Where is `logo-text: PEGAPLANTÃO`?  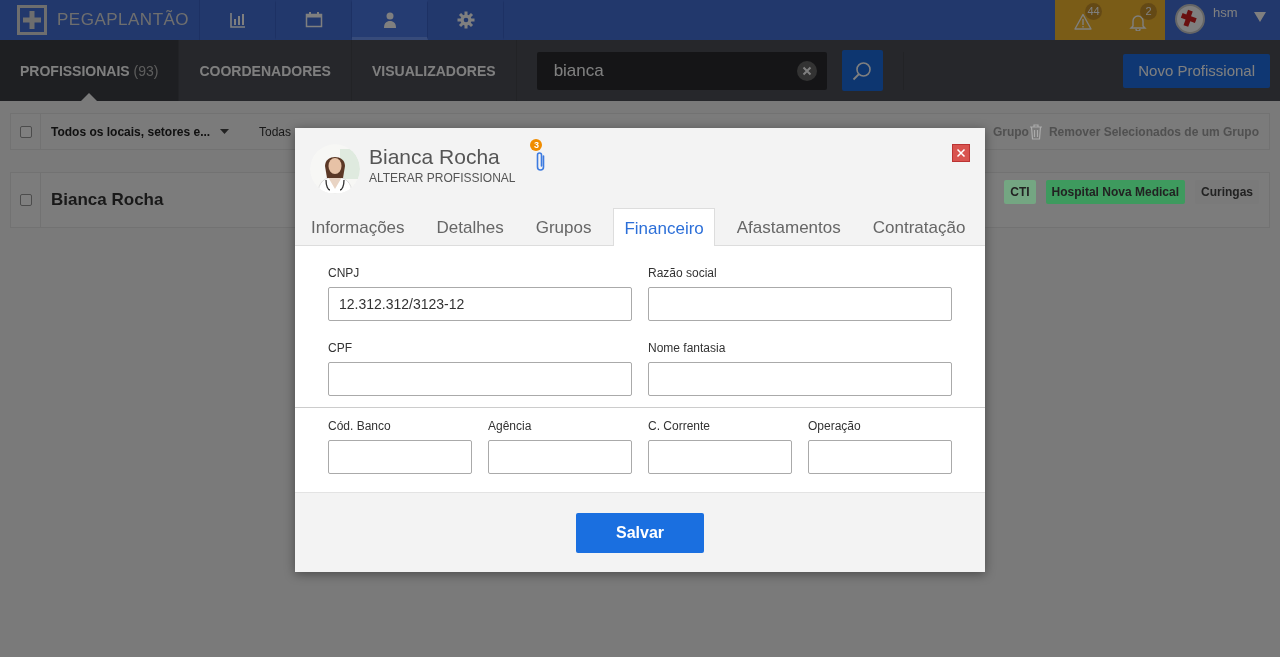
logo-text: PEGAPLANTÃO is located at coordinates (123, 20).